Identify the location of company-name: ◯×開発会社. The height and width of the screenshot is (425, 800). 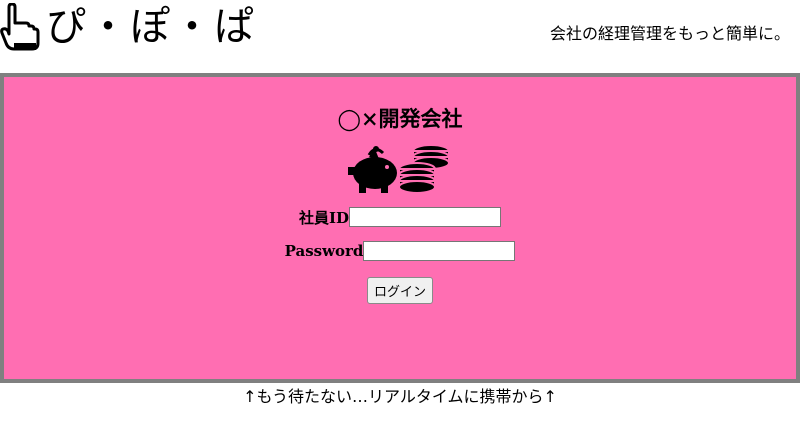
(400, 118).